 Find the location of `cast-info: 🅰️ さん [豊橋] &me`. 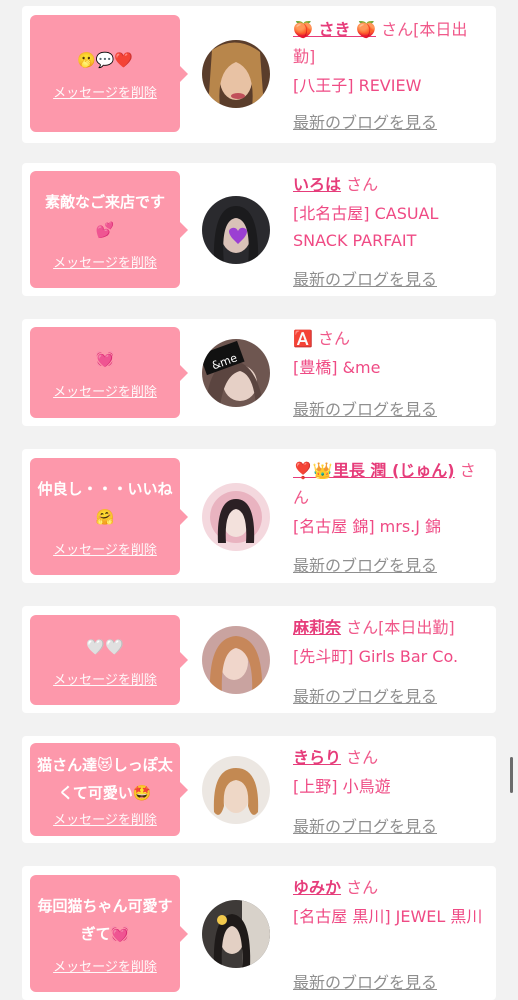

cast-info: 🅰️ さん [豊橋] &me is located at coordinates (391, 353).